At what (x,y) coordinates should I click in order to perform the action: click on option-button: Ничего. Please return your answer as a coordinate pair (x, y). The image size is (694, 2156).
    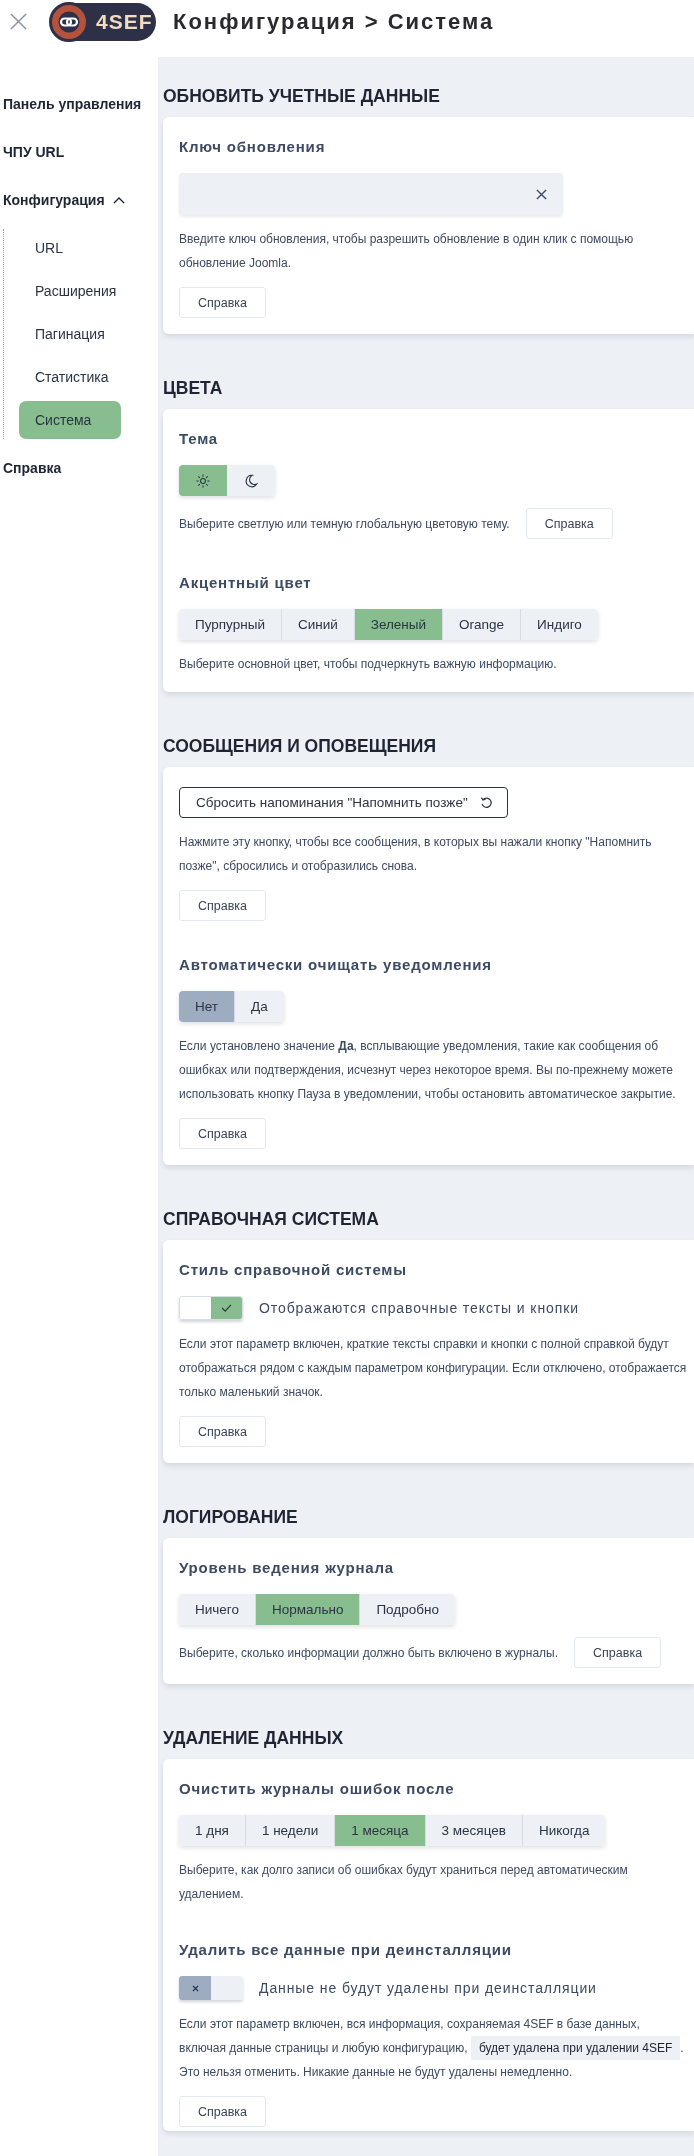
    Looking at the image, I should click on (217, 1609).